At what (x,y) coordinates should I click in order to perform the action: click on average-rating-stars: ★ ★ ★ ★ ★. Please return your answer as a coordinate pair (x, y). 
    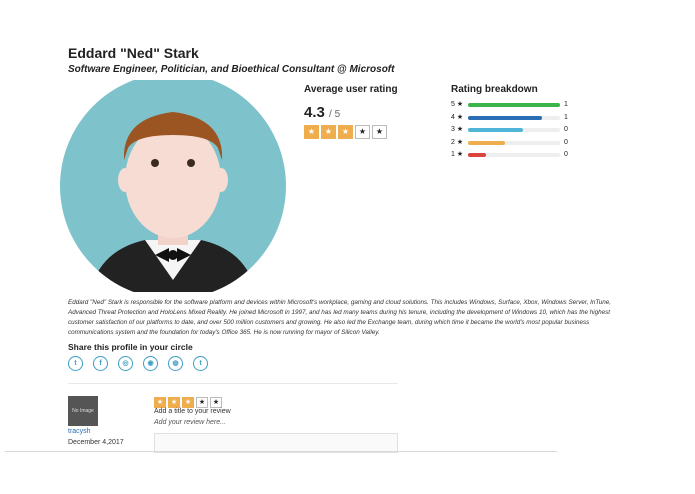
    Looking at the image, I should click on (345, 132).